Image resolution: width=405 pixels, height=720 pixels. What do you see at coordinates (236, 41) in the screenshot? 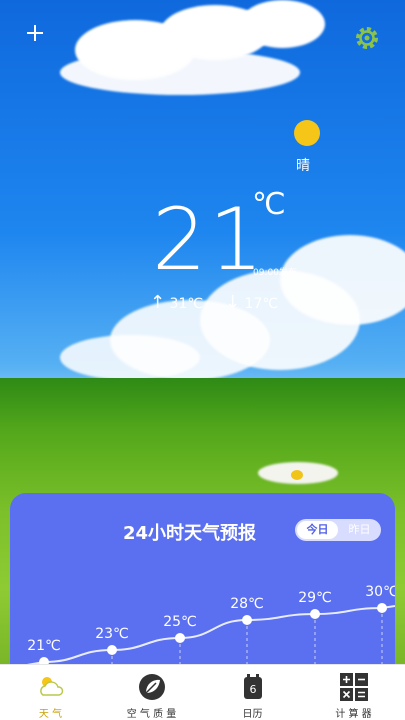
I see `chevron-down-icon: ⌄` at bounding box center [236, 41].